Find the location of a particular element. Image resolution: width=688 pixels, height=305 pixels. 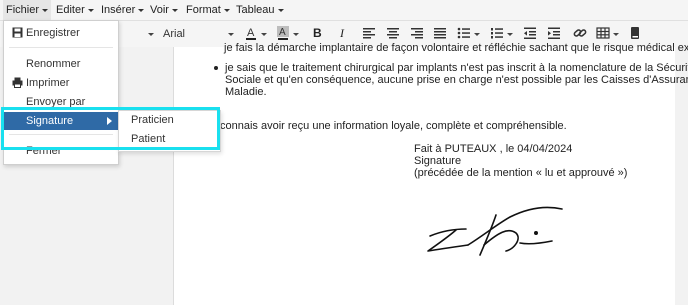

menu-item-renommer: Renommer is located at coordinates (61, 64).